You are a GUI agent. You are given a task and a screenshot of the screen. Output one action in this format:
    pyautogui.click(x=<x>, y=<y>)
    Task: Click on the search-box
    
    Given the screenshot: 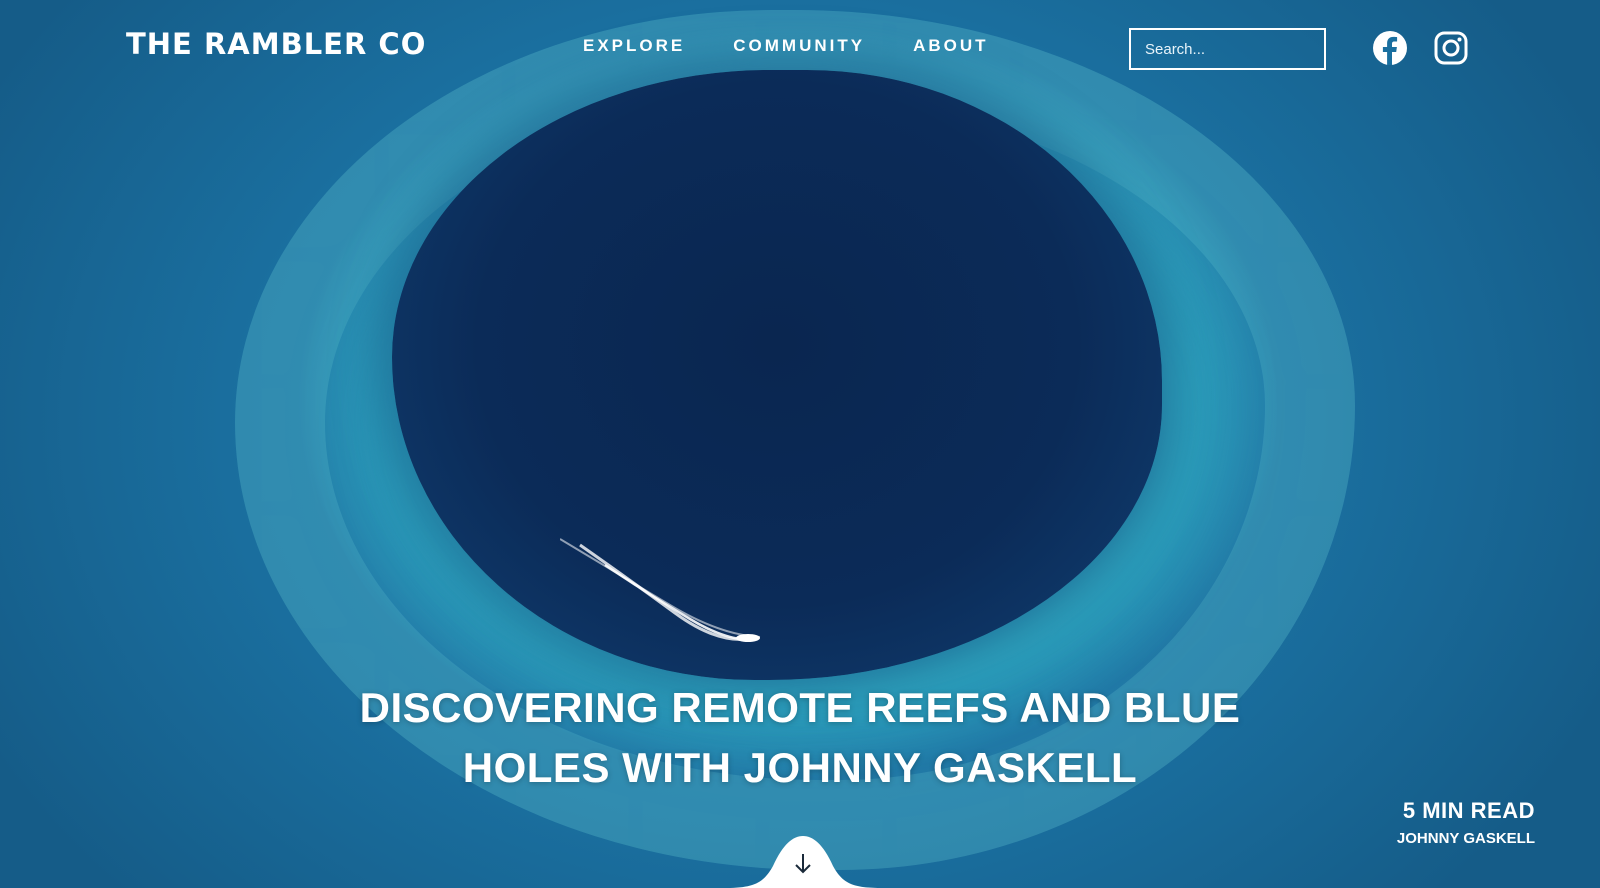 What is the action you would take?
    pyautogui.click(x=1227, y=49)
    